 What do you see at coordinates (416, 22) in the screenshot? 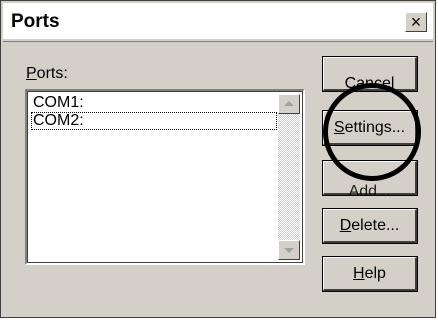
I see `close-button: ×` at bounding box center [416, 22].